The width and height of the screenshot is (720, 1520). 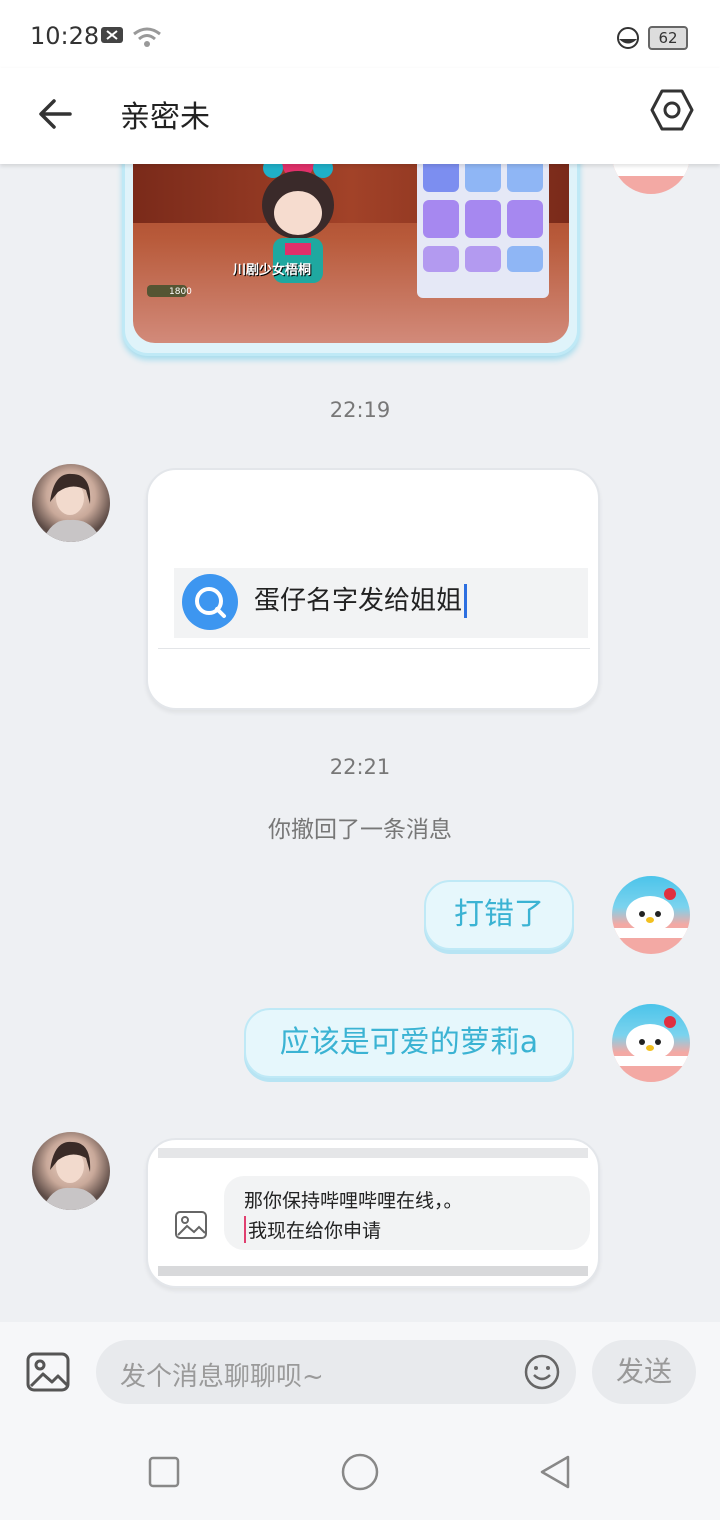 What do you see at coordinates (112, 35) in the screenshot?
I see `notification-x-icon` at bounding box center [112, 35].